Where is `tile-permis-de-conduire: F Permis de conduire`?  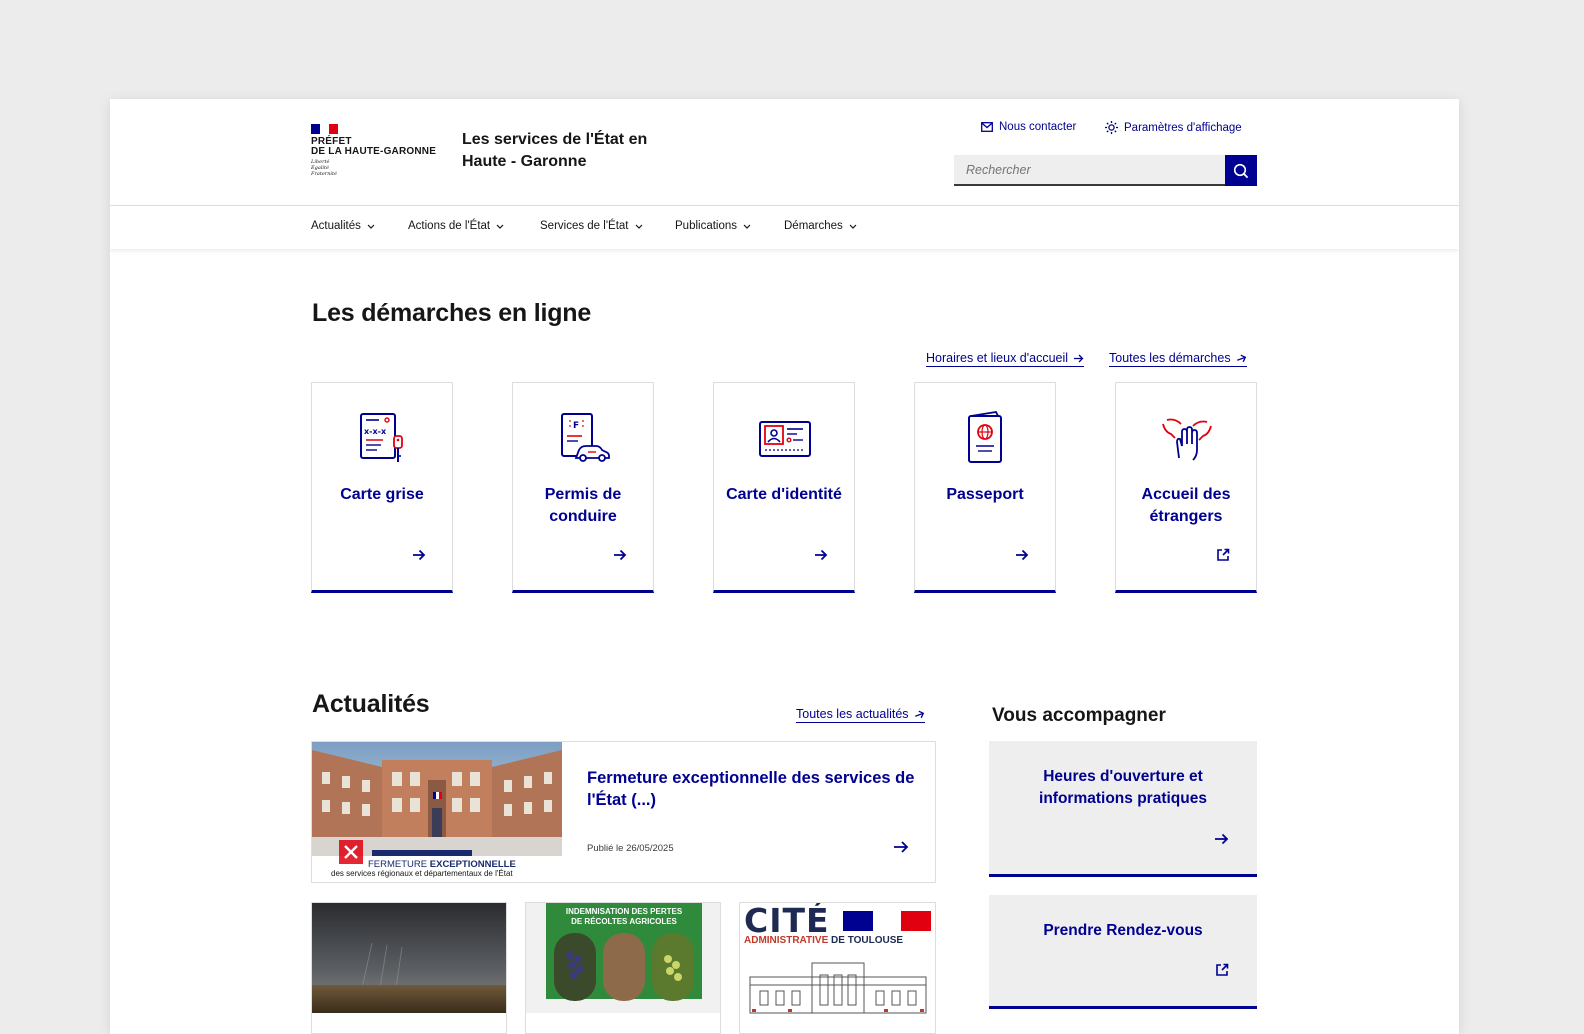 tile-permis-de-conduire: F Permis de conduire is located at coordinates (583, 487).